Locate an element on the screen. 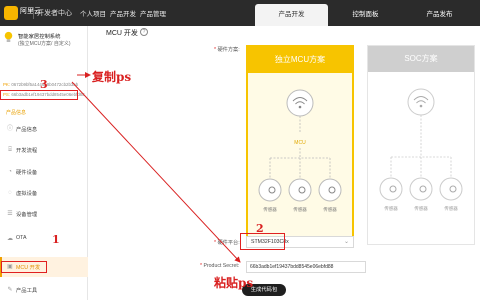 The height and width of the screenshot is (300, 480). annotation-step-2: 2 is located at coordinates (260, 228).